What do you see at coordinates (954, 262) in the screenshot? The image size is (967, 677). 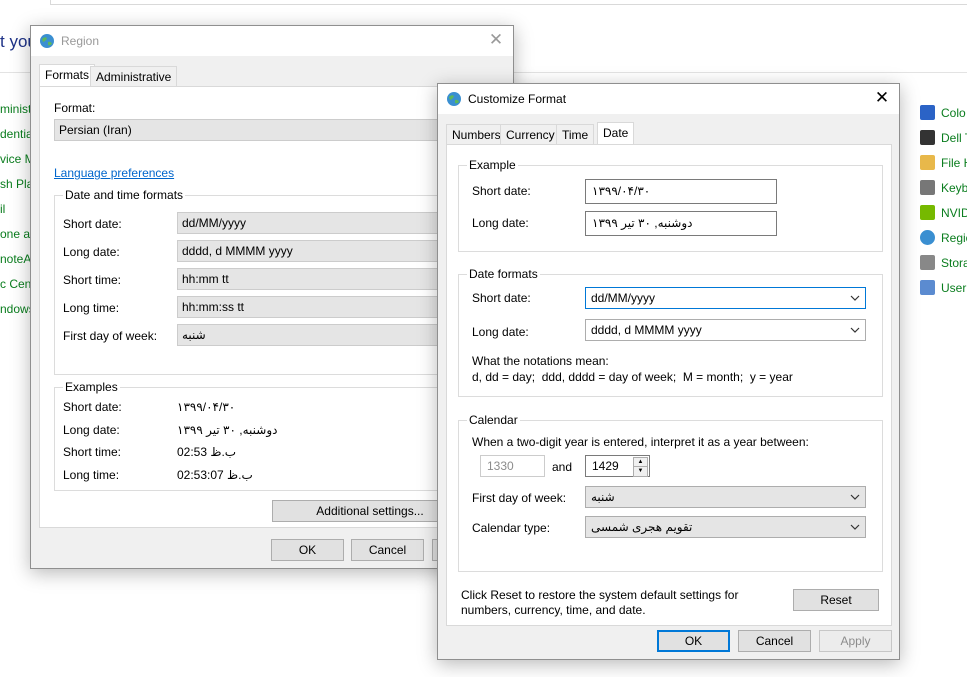 I see `item-label: Stora` at bounding box center [954, 262].